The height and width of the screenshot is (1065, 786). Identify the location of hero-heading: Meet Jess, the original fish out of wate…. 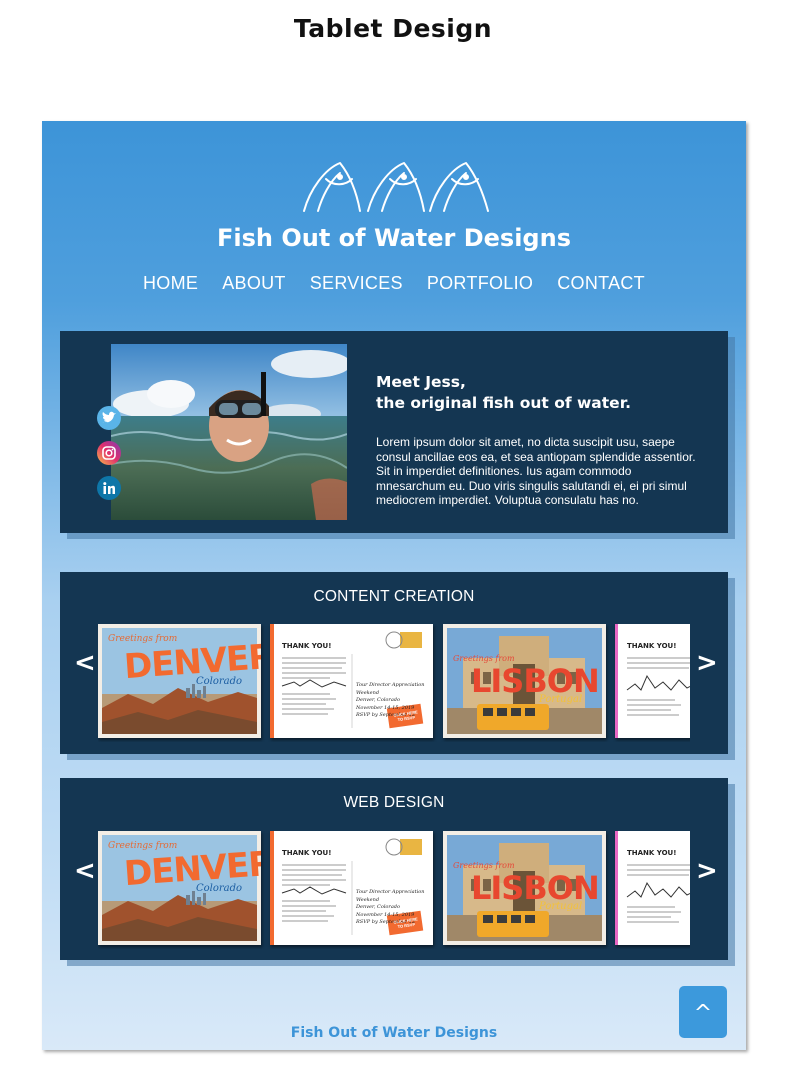
(541, 393).